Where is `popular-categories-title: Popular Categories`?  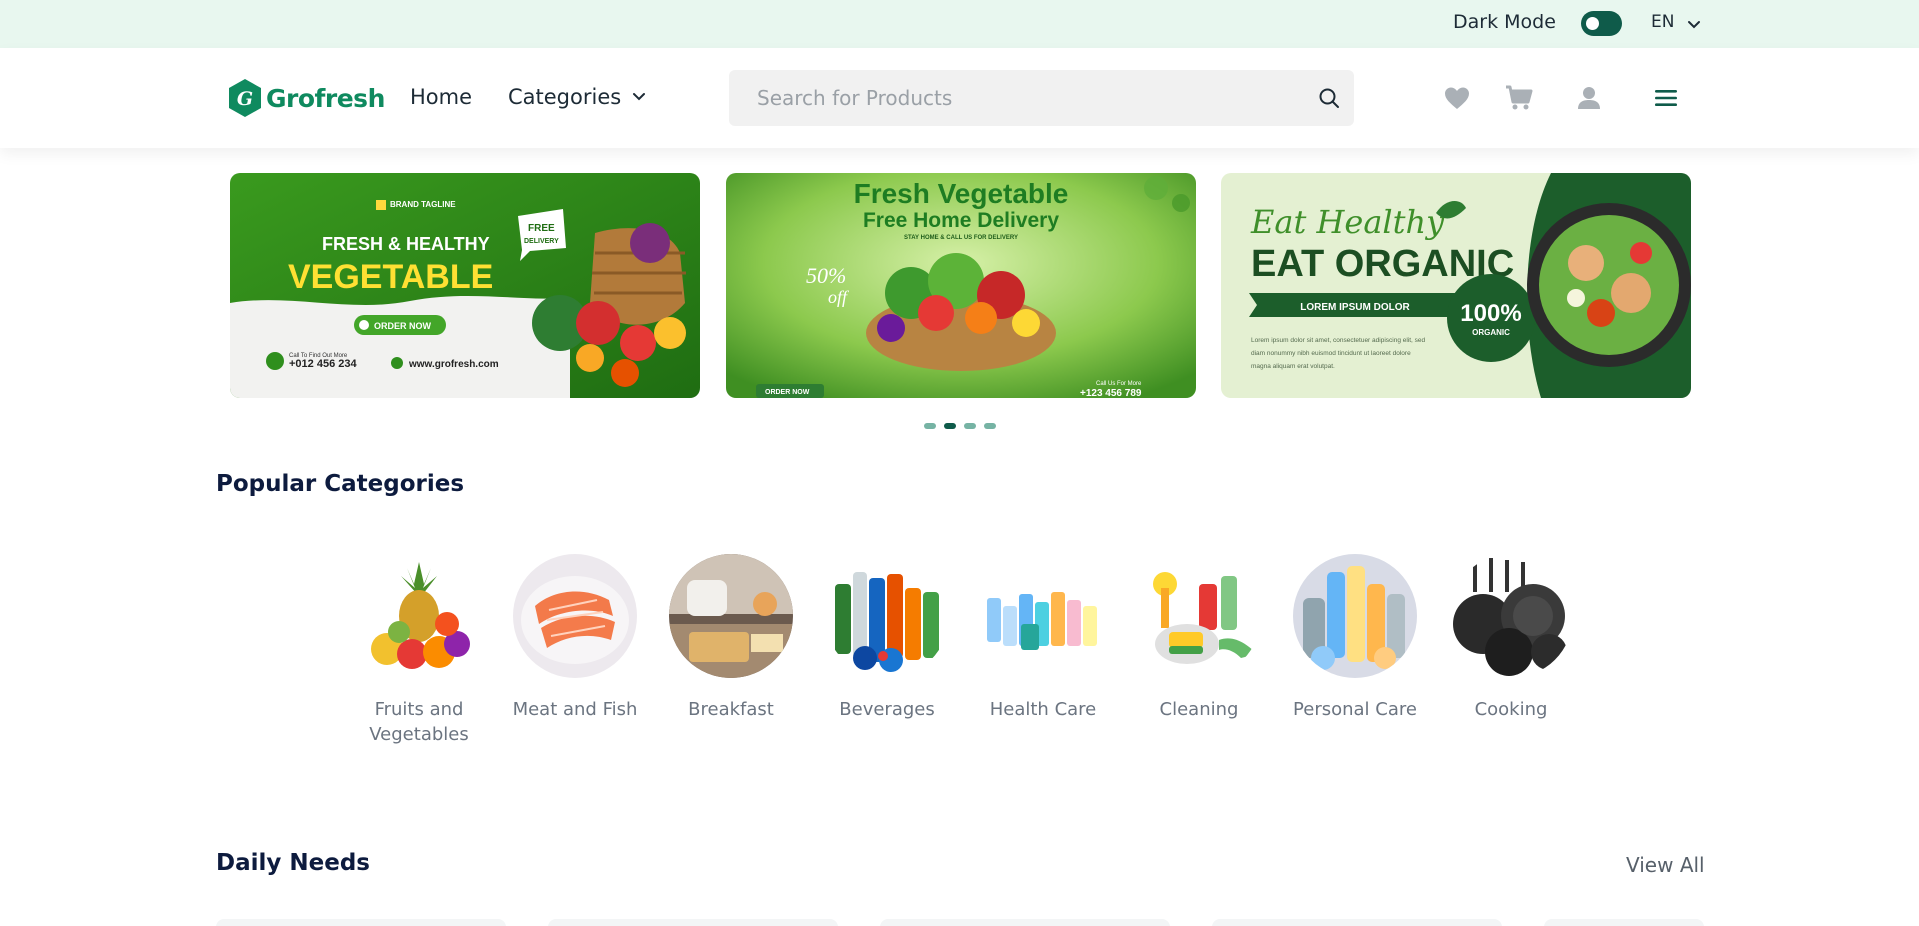
popular-categories-title: Popular Categories is located at coordinates (340, 484).